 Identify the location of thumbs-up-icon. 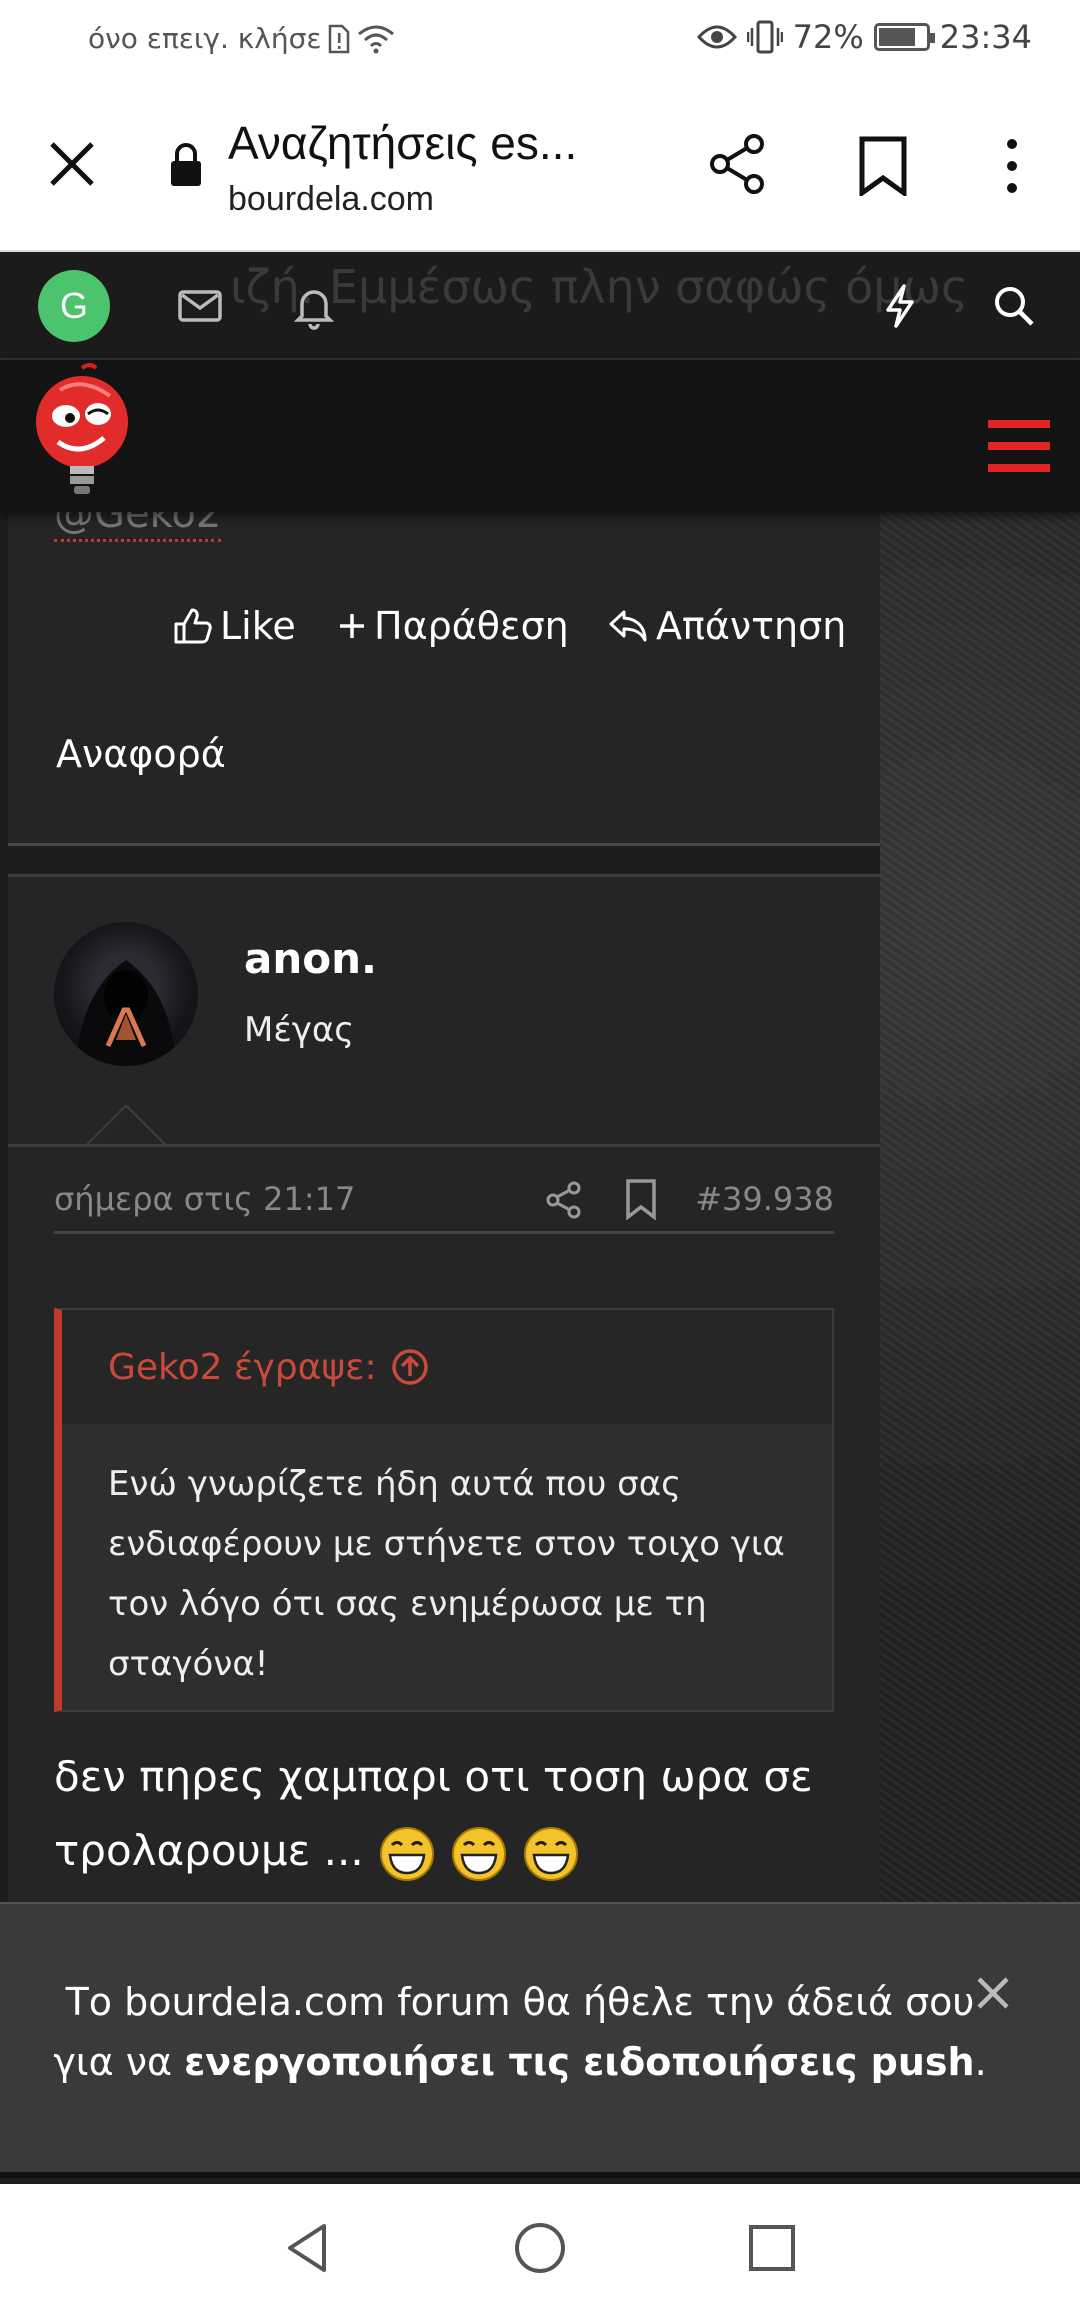
(193, 626).